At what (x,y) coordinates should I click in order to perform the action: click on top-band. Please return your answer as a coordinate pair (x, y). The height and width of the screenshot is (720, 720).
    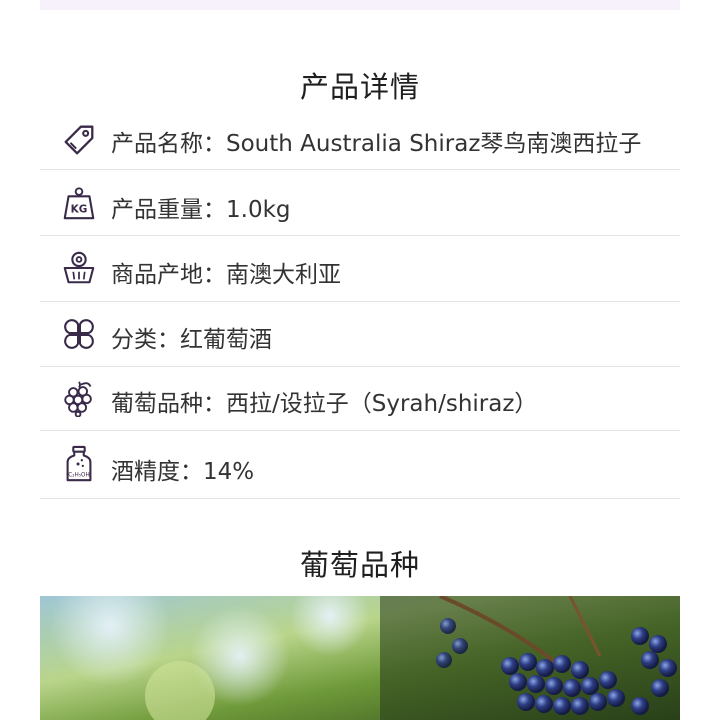
    Looking at the image, I should click on (360, 5).